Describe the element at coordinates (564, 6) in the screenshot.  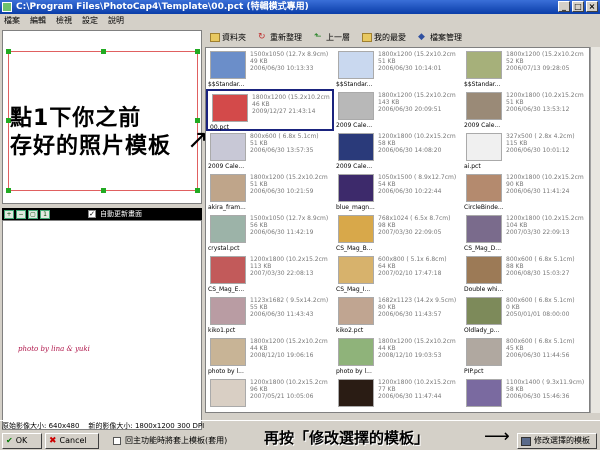
I see `minimize-button: _` at that location.